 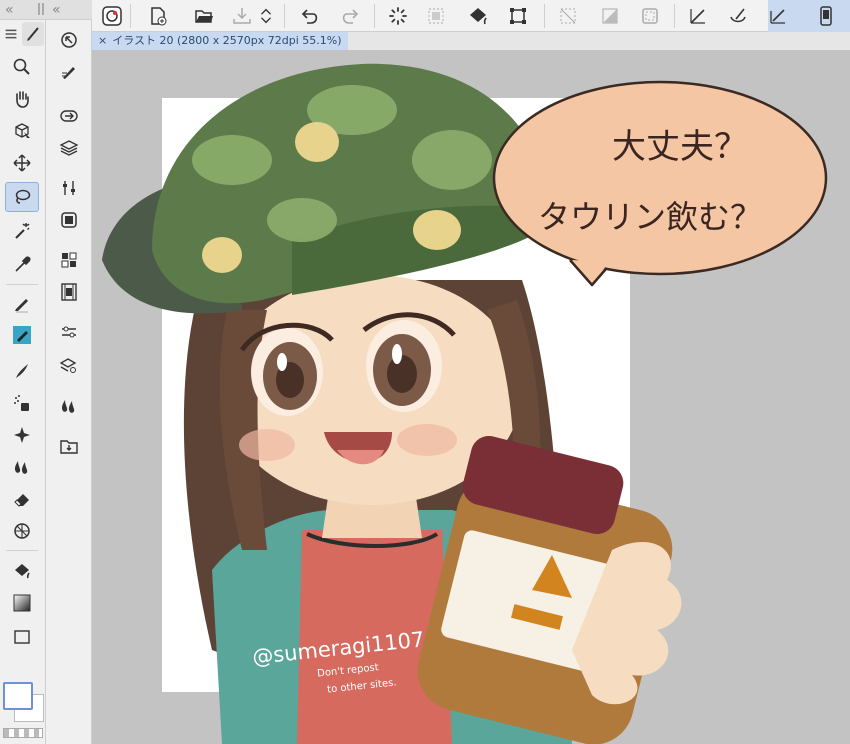 I want to click on device-button, so click(x=826, y=16).